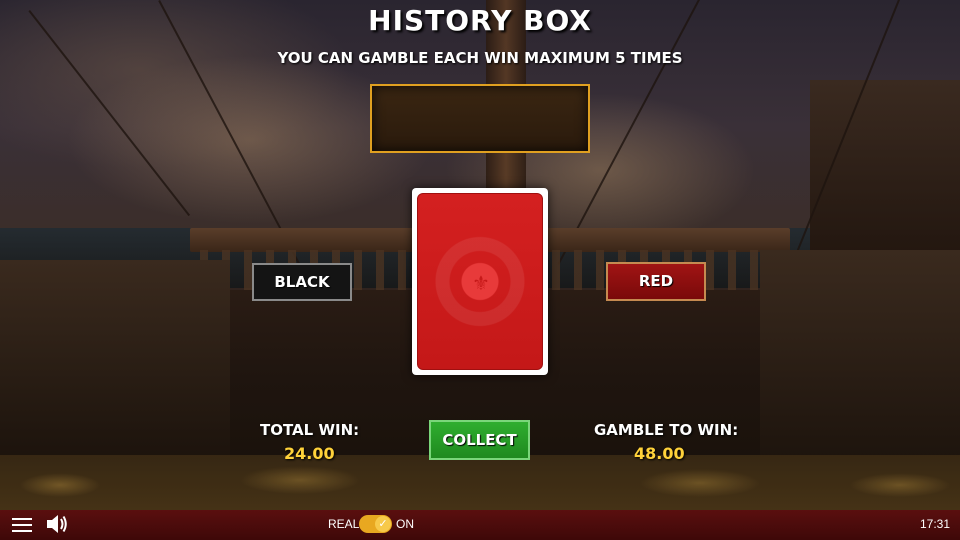 The width and height of the screenshot is (960, 540). Describe the element at coordinates (656, 281) in the screenshot. I see `red-button: RED` at that location.